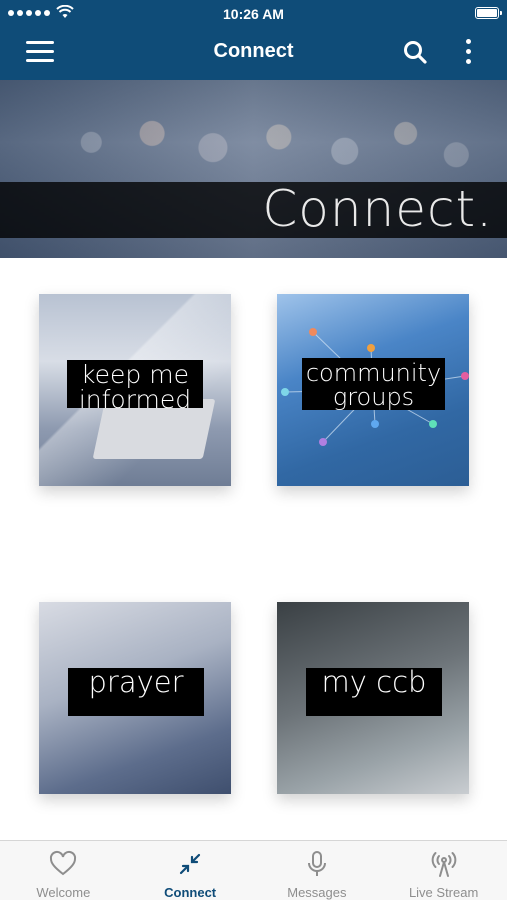  Describe the element at coordinates (135, 399) in the screenshot. I see `tile-label-line: informed` at that location.